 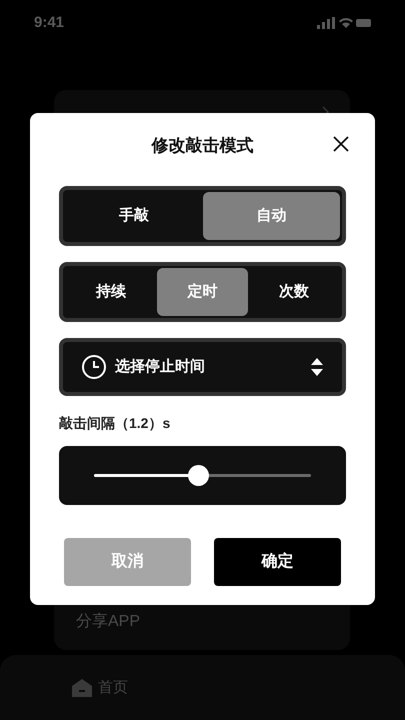 I want to click on dialog-title: 修改敲击模式, so click(x=203, y=146).